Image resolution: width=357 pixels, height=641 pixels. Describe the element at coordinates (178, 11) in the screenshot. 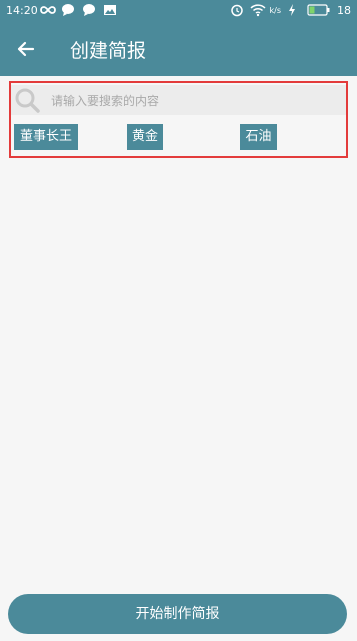

I see `status-bar: 14:20 k/s 18` at that location.